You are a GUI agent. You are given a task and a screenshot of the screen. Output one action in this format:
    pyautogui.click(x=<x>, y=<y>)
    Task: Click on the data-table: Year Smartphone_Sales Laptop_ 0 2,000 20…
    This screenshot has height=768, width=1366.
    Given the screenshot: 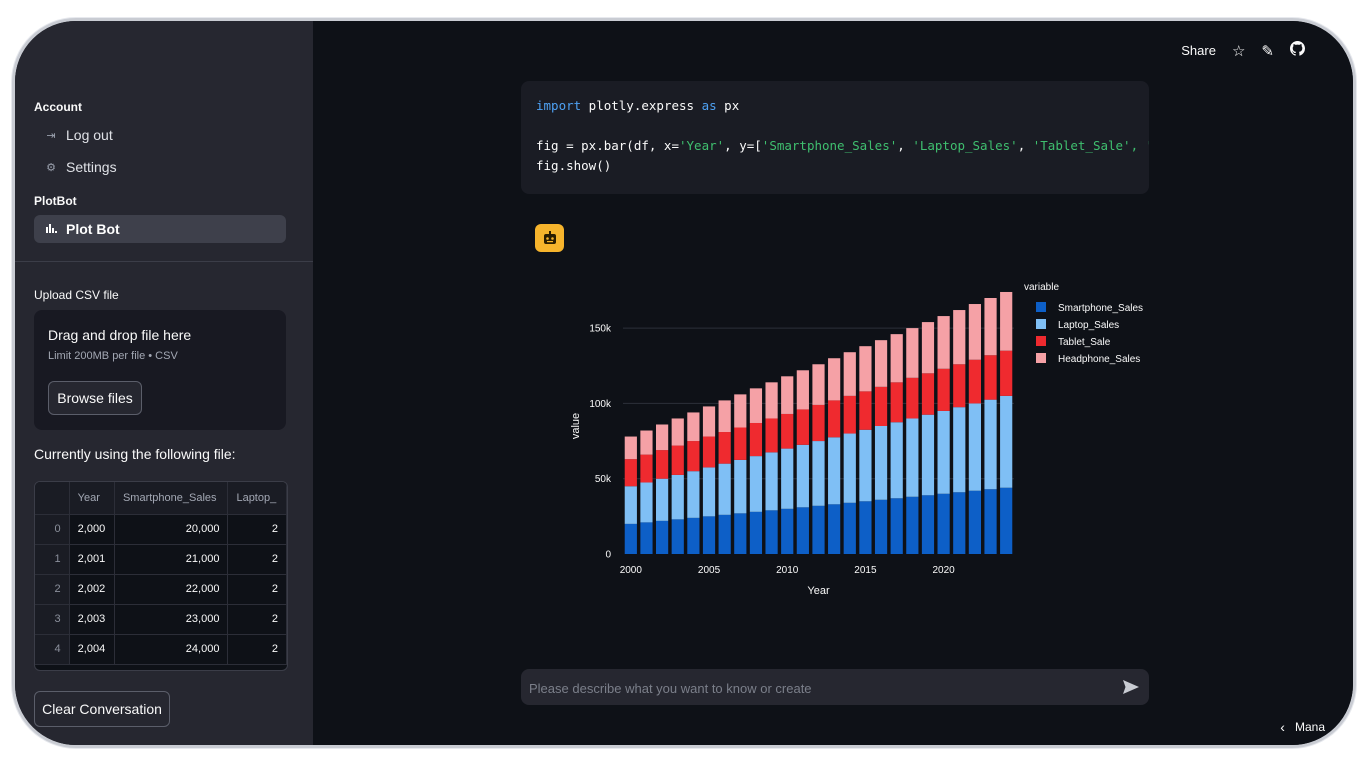 What is the action you would take?
    pyautogui.click(x=161, y=576)
    